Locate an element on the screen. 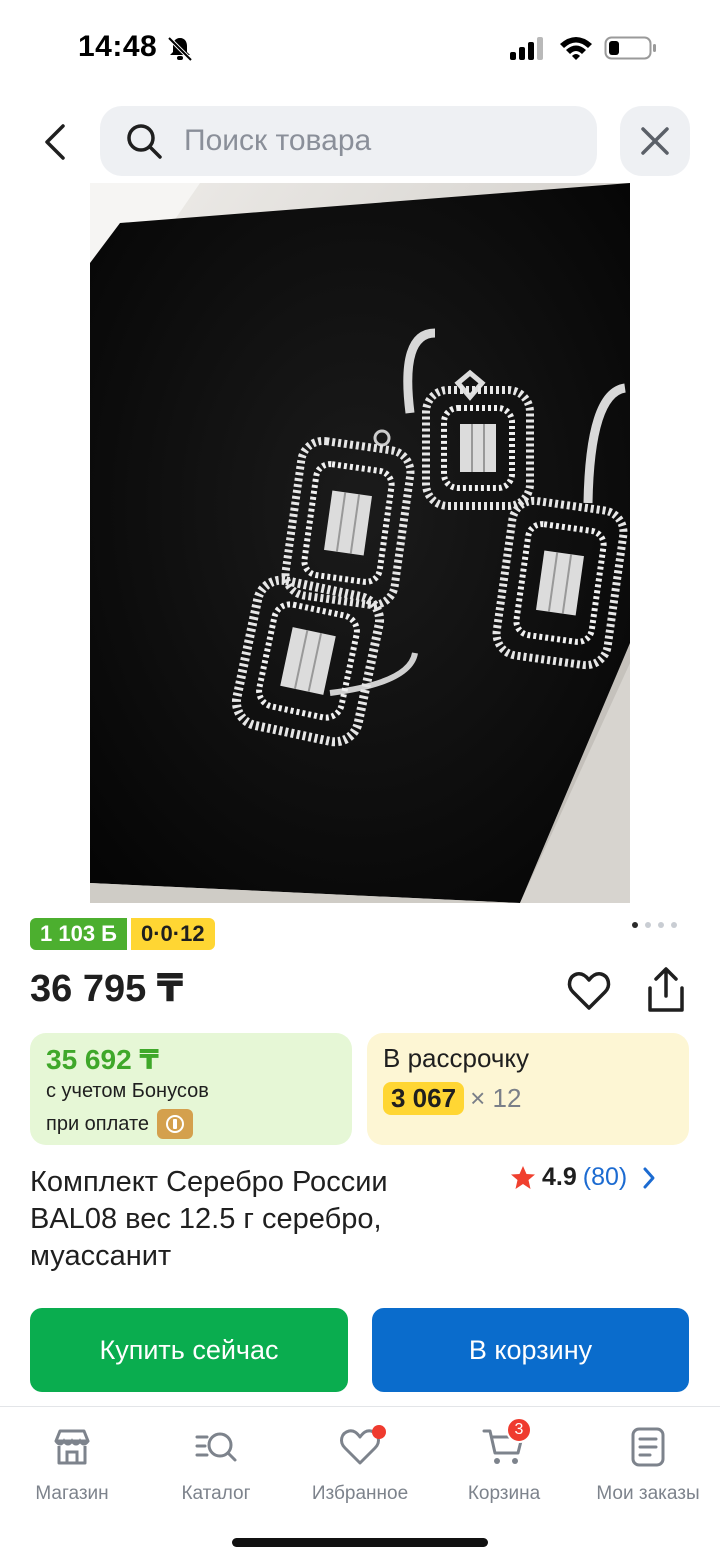 Image resolution: width=720 pixels, height=1561 pixels. search-header is located at coordinates (360, 142).